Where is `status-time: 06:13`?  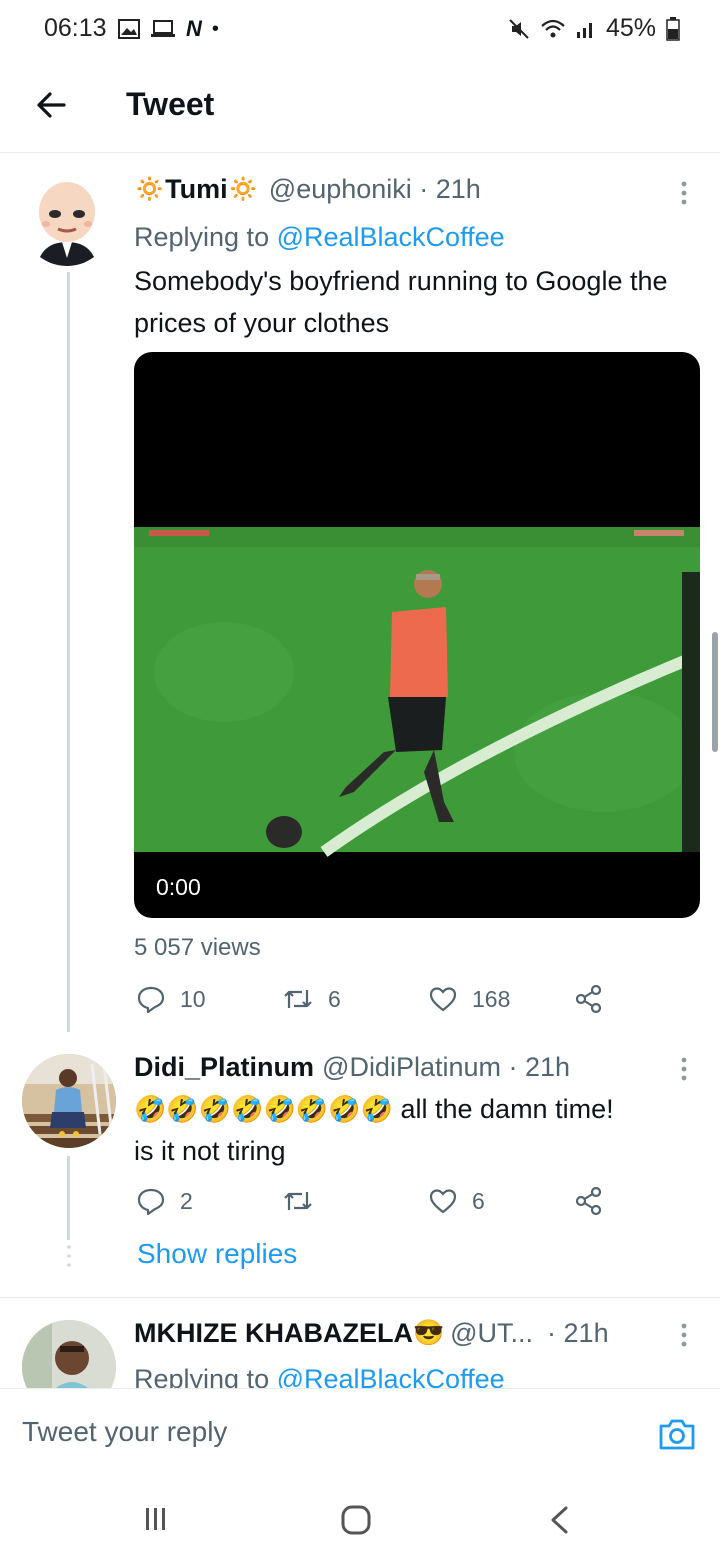
status-time: 06:13 is located at coordinates (75, 28).